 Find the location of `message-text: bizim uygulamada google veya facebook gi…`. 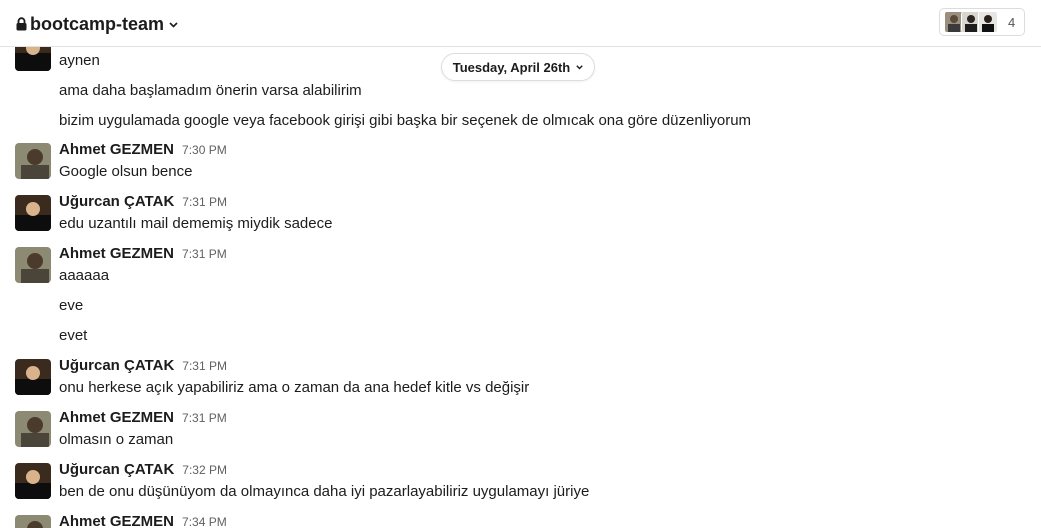

message-text: bizim uygulamada google veya facebook gi… is located at coordinates (405, 120).